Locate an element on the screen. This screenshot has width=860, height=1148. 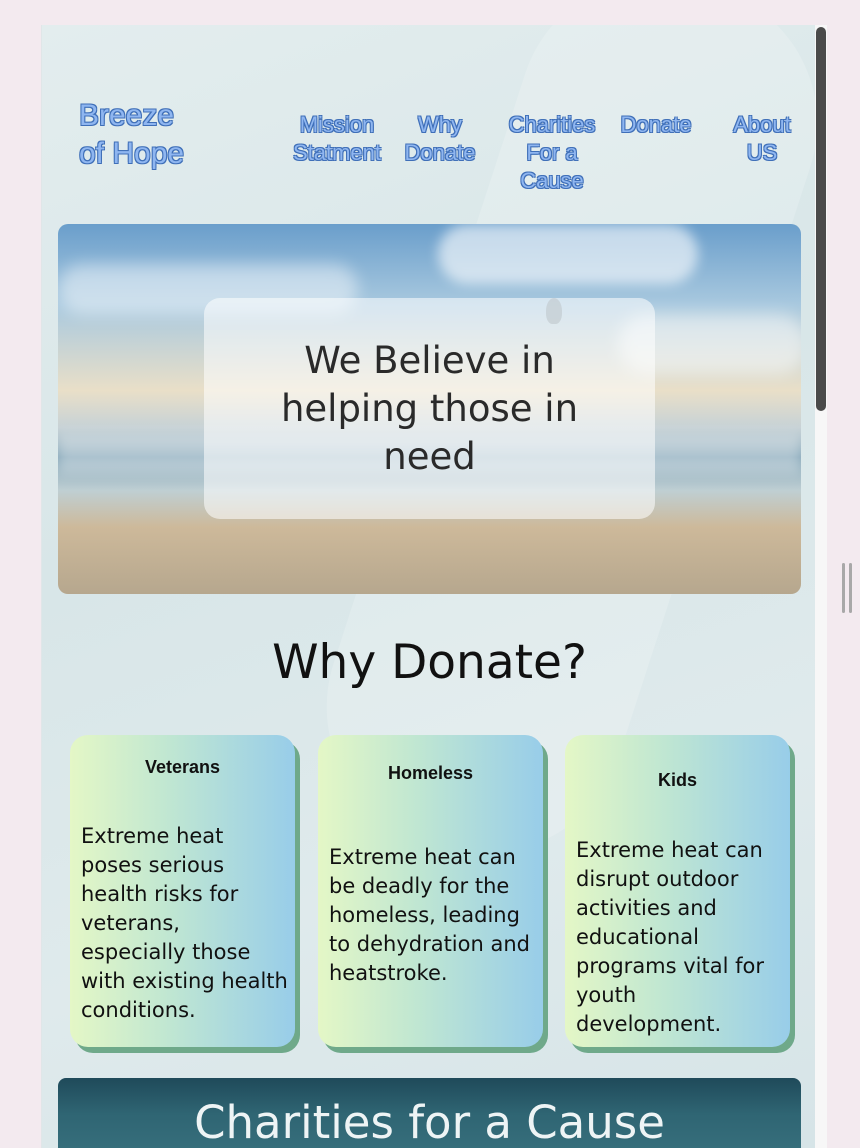
nav-item-about-us: About US is located at coordinates (762, 139).